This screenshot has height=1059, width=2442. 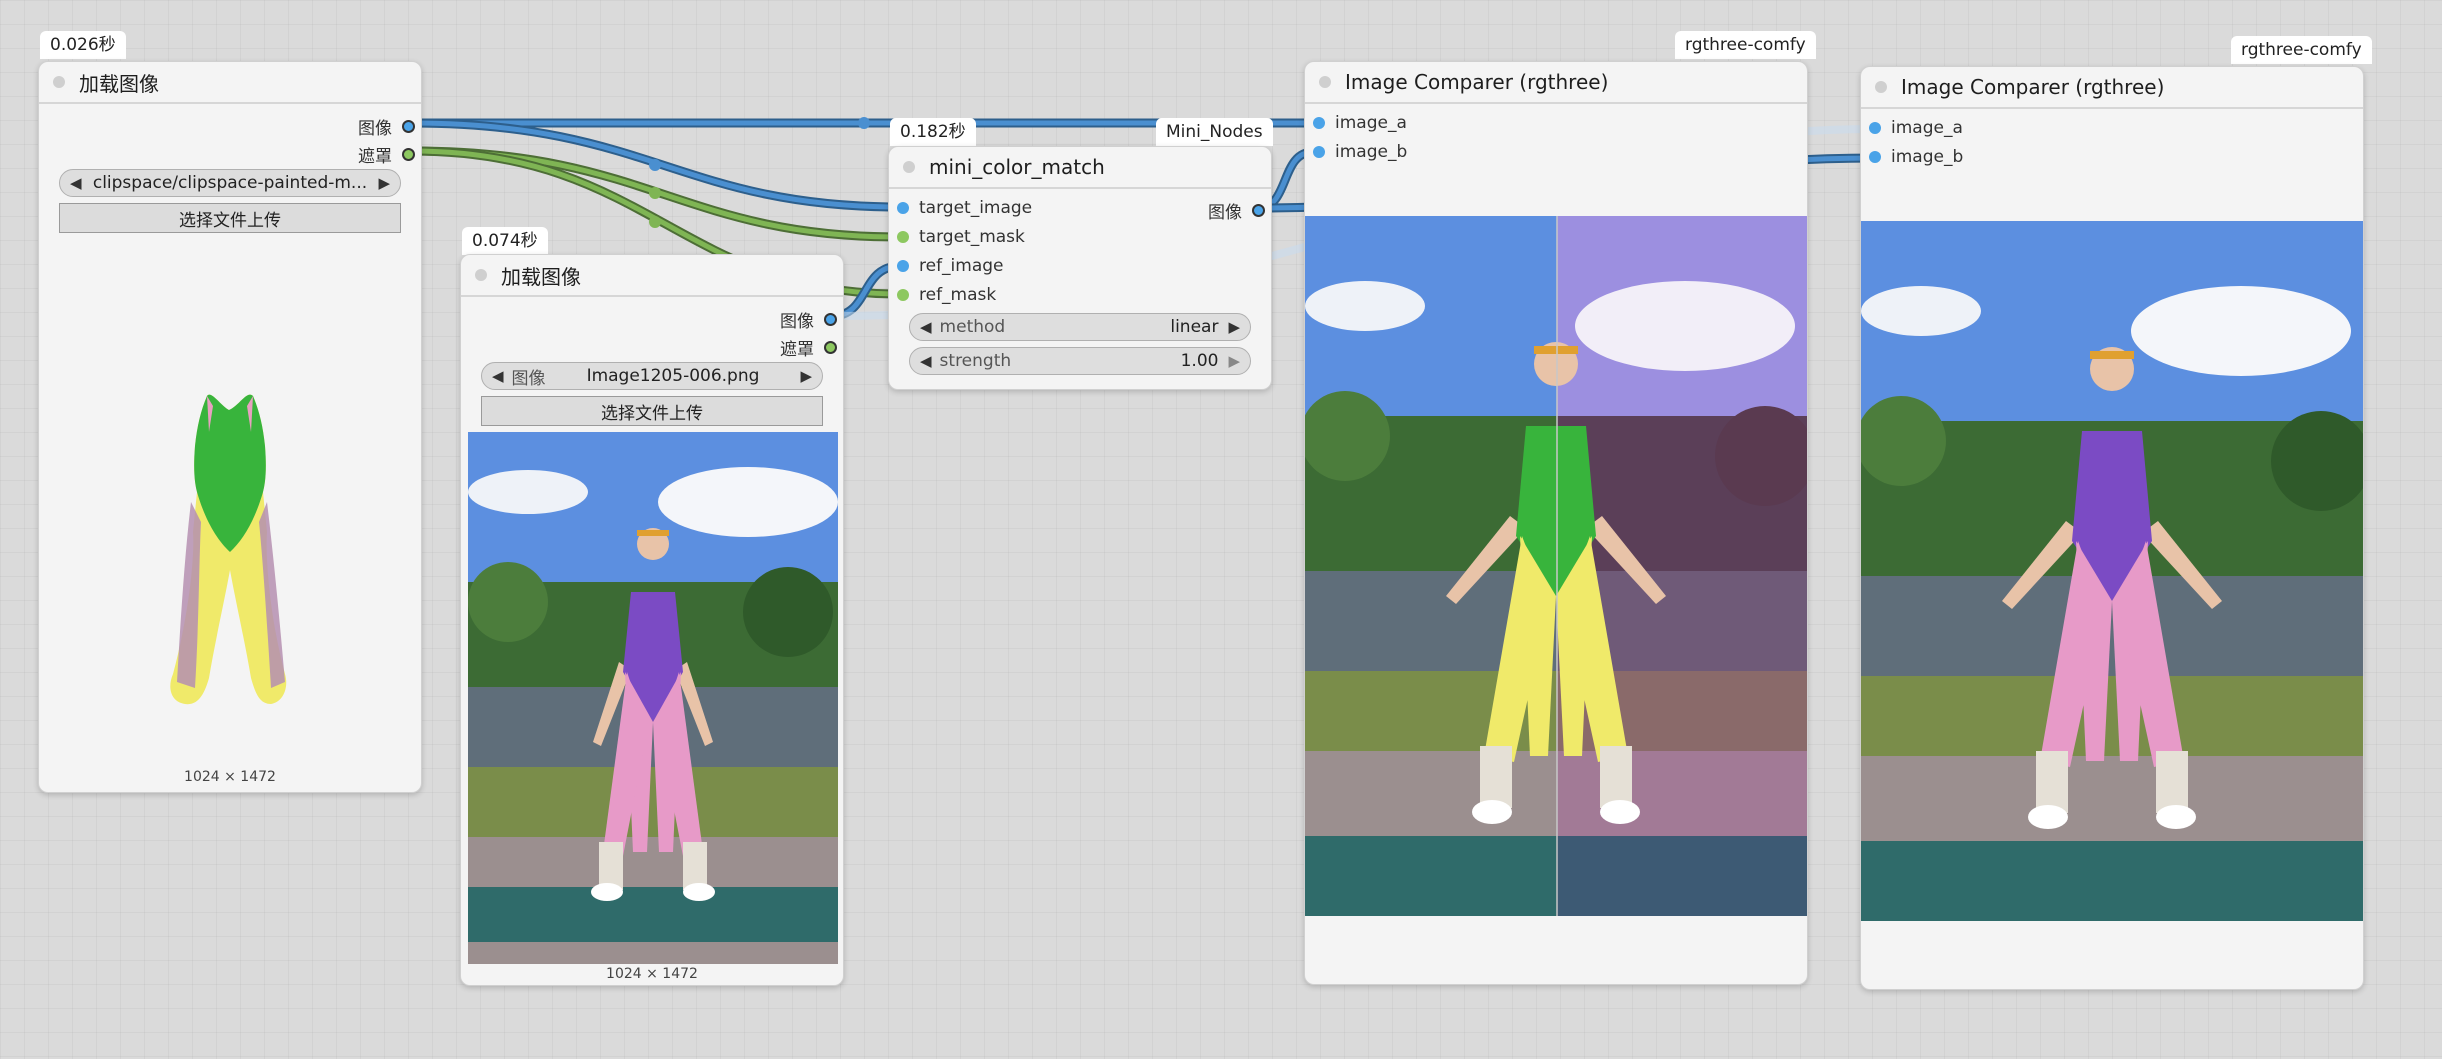 I want to click on node-timing-badge: 0.026秒, so click(x=83, y=45).